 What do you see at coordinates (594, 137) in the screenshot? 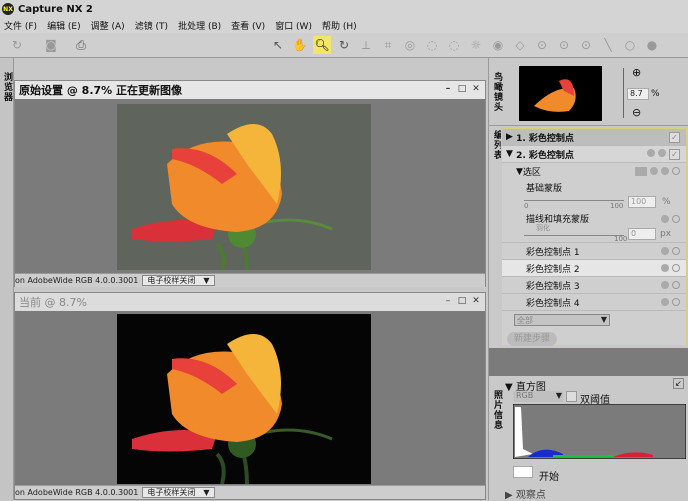
I see `step-1: ▶ 1. 彩色控制点 ✓` at bounding box center [594, 137].